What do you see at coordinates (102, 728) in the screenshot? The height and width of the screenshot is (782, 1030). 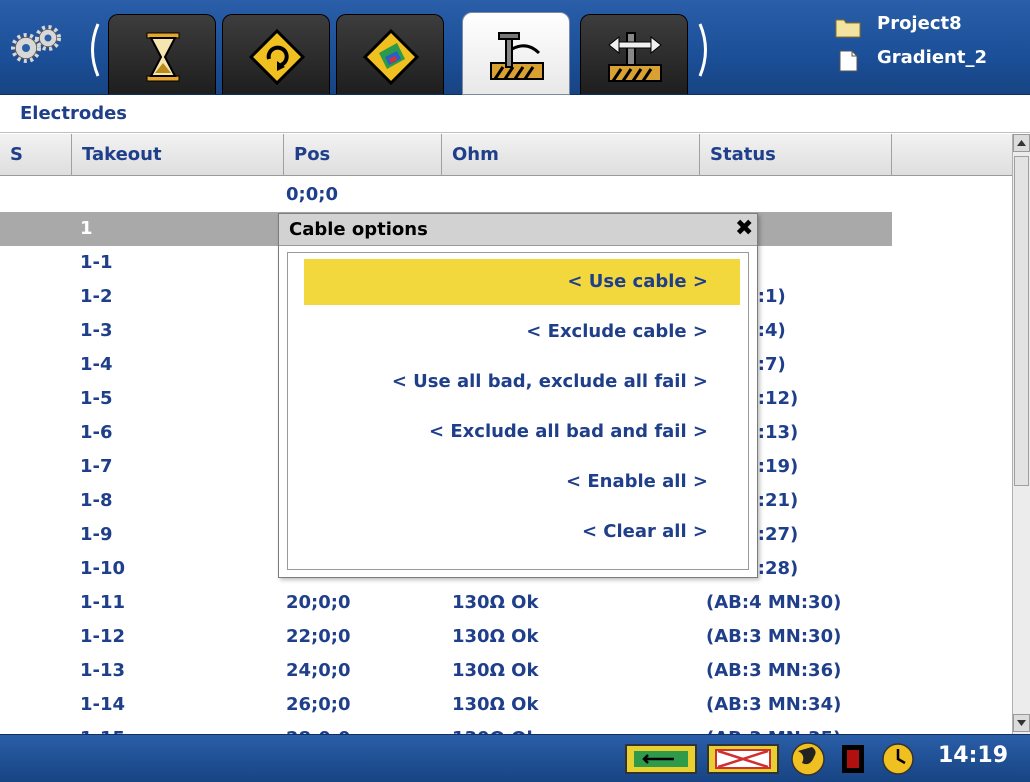 I see `cell-takeout: 1-15` at bounding box center [102, 728].